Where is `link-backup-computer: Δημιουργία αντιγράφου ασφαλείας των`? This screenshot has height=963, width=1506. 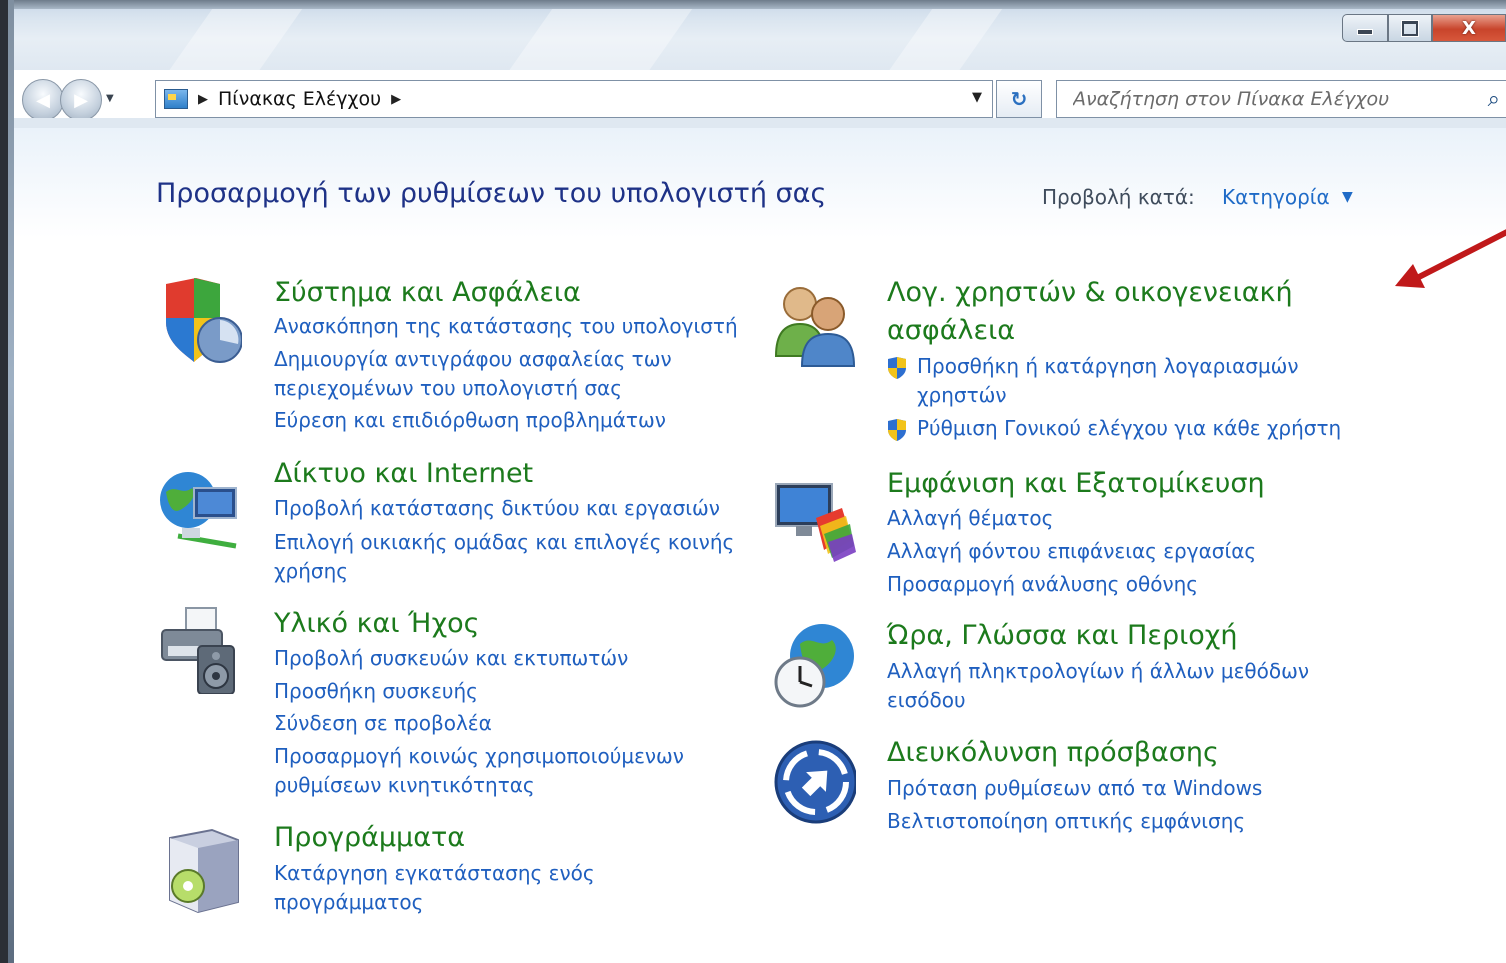 link-backup-computer: Δημιουργία αντιγράφου ασφαλείας των is located at coordinates (473, 359).